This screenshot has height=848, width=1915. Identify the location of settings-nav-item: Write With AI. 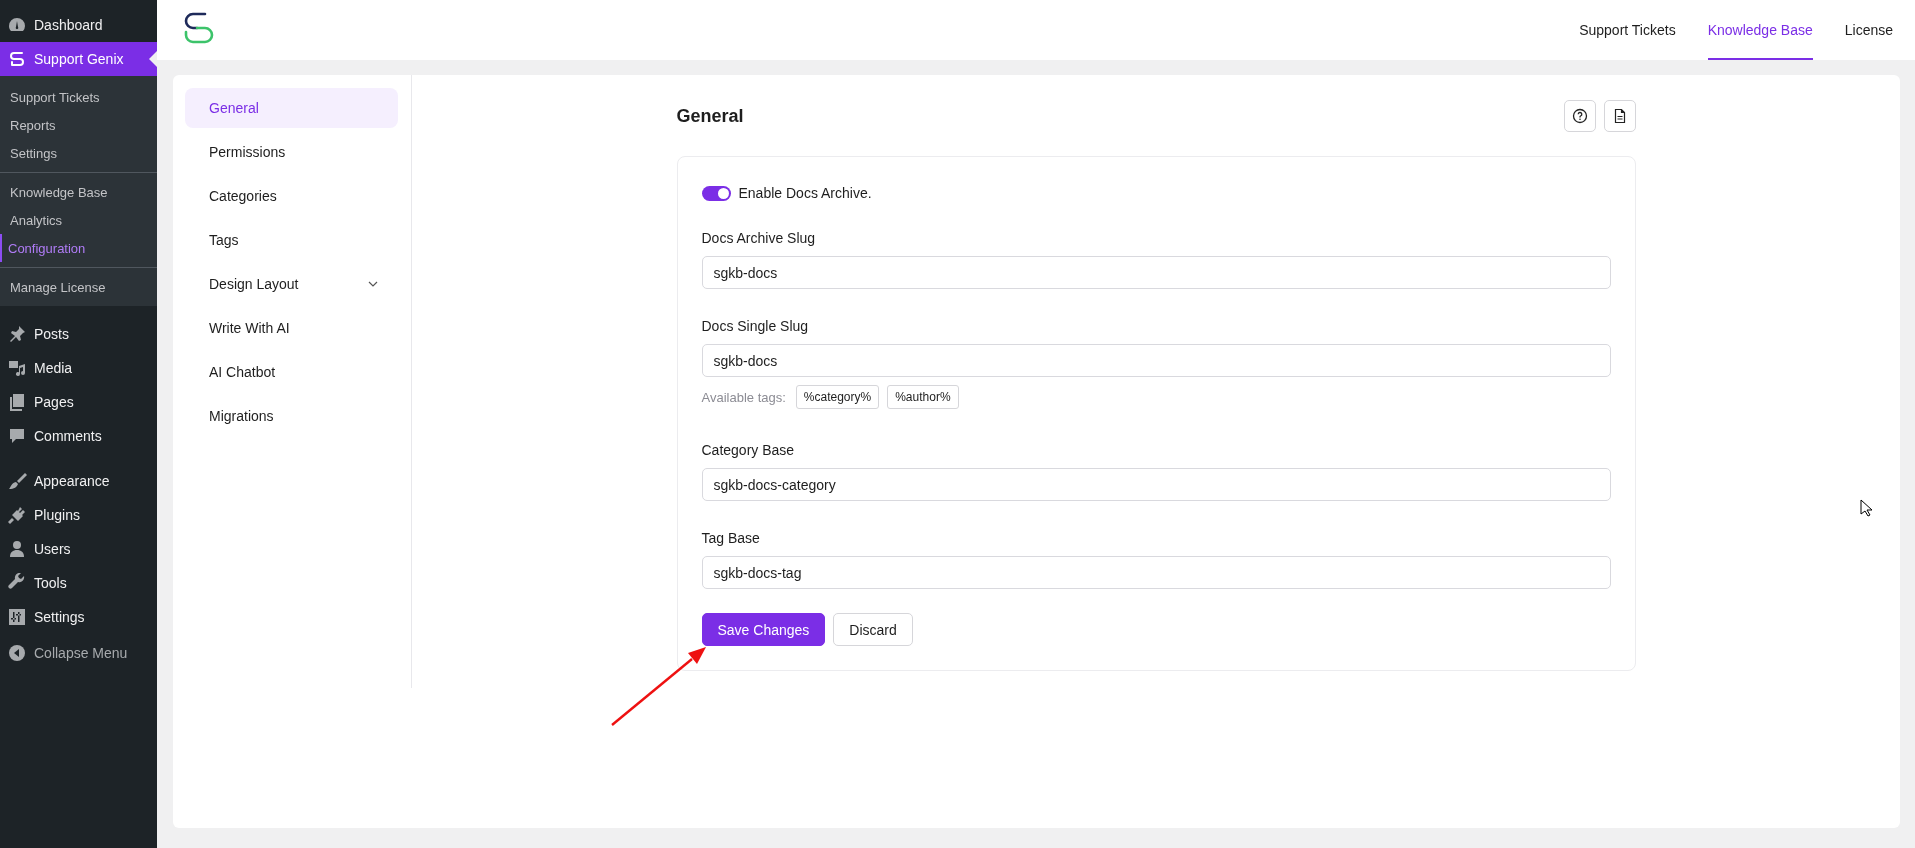
(291, 328).